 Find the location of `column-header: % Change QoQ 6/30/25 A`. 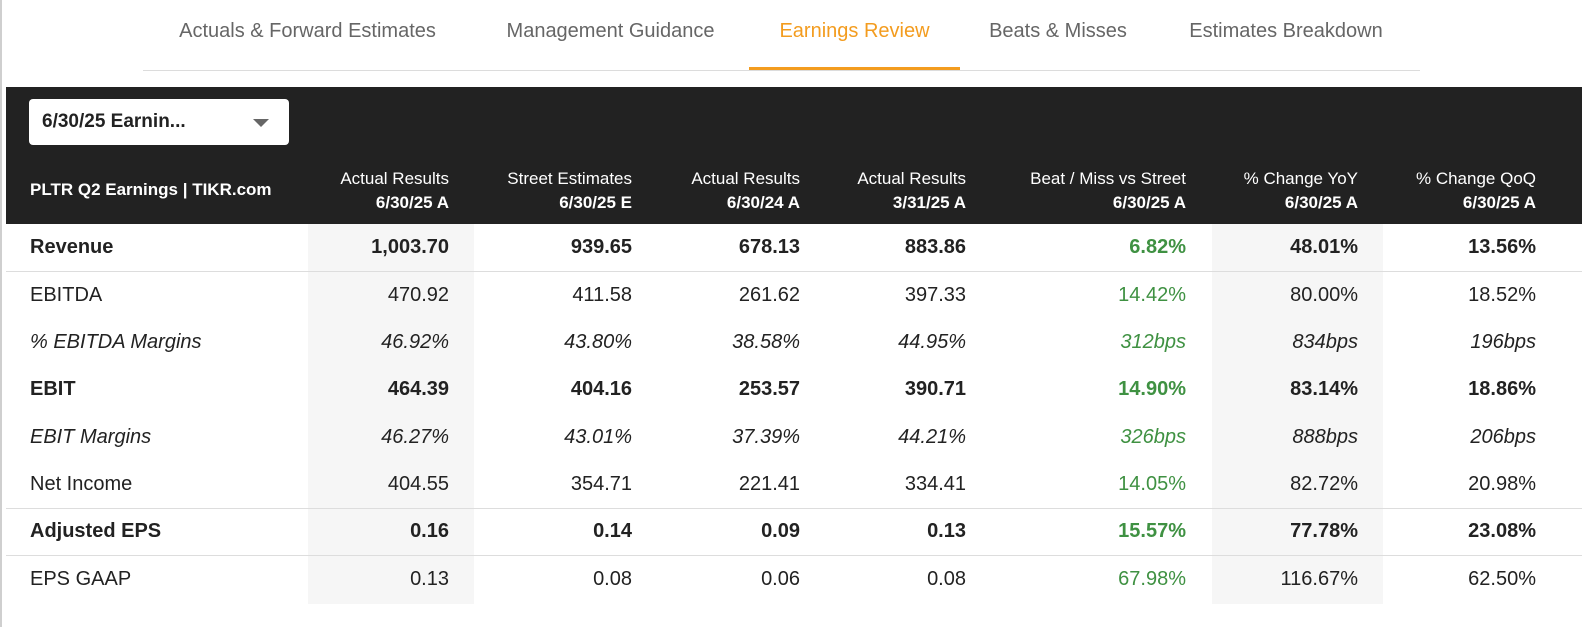

column-header: % Change QoQ 6/30/25 A is located at coordinates (1476, 191).